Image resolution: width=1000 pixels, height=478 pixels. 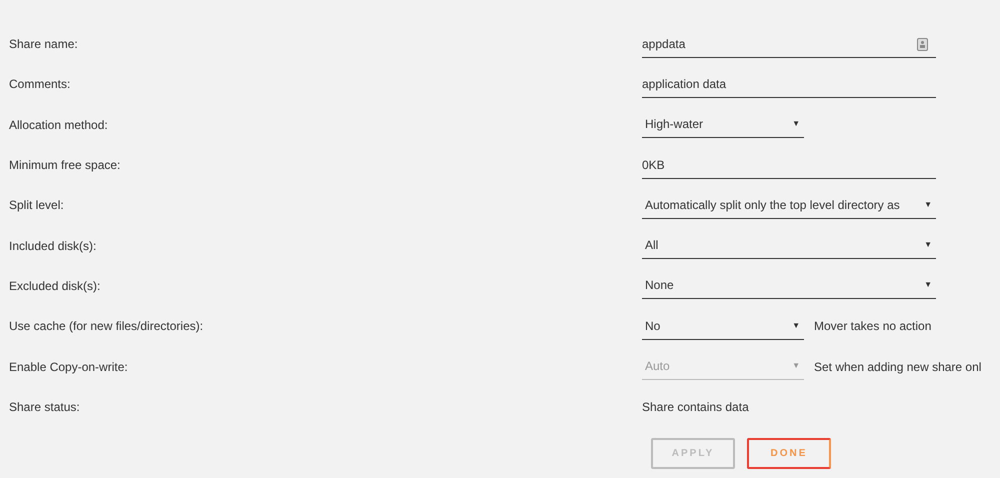 What do you see at coordinates (65, 165) in the screenshot?
I see `field-label: Minimum free space:` at bounding box center [65, 165].